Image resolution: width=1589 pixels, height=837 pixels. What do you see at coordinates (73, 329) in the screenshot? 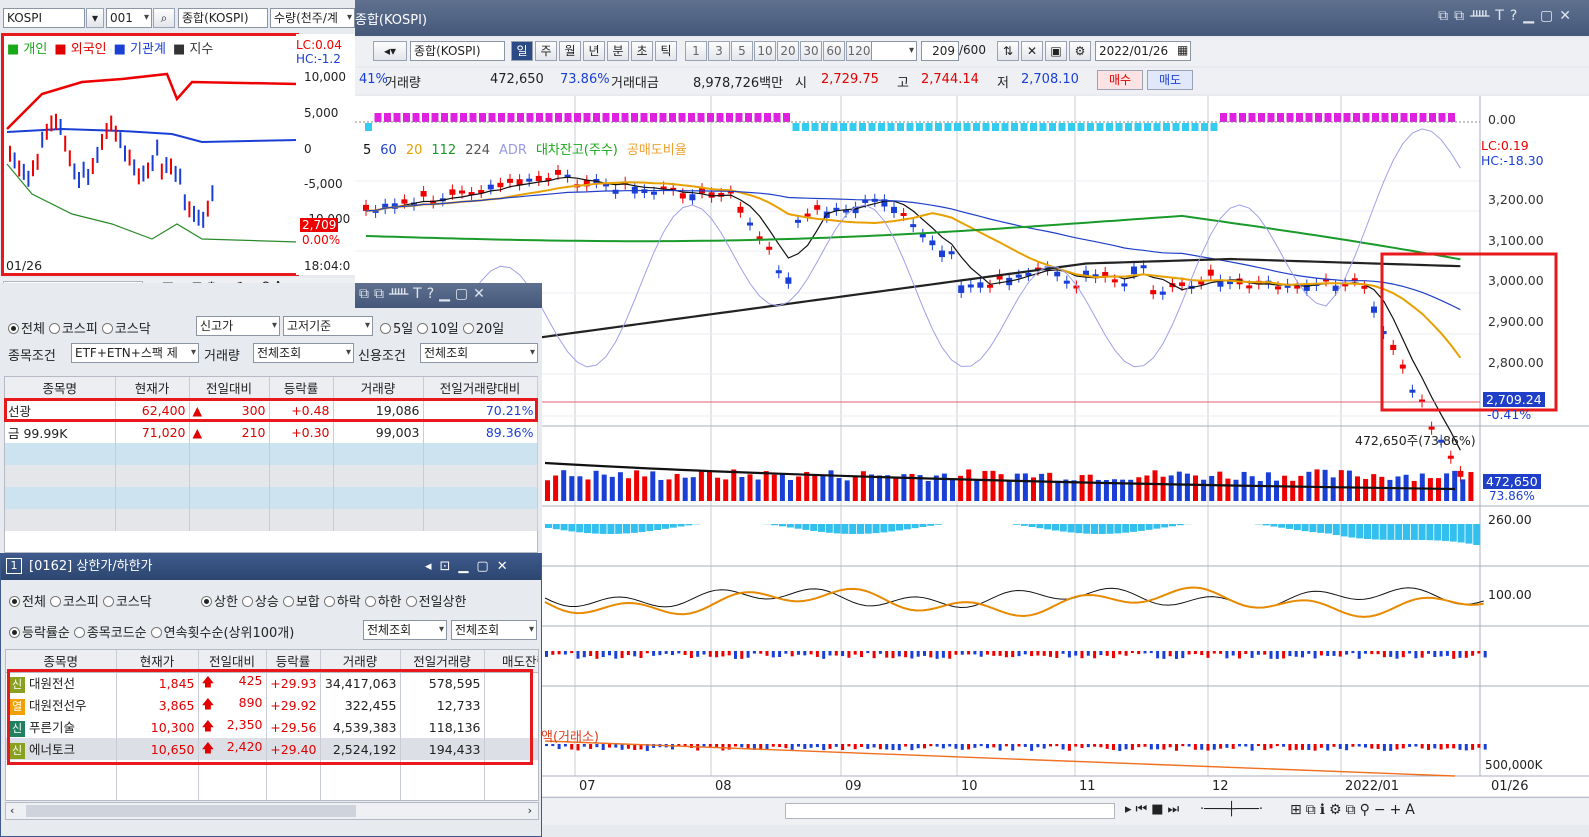
I see `scr-market-1: 코스피` at bounding box center [73, 329].